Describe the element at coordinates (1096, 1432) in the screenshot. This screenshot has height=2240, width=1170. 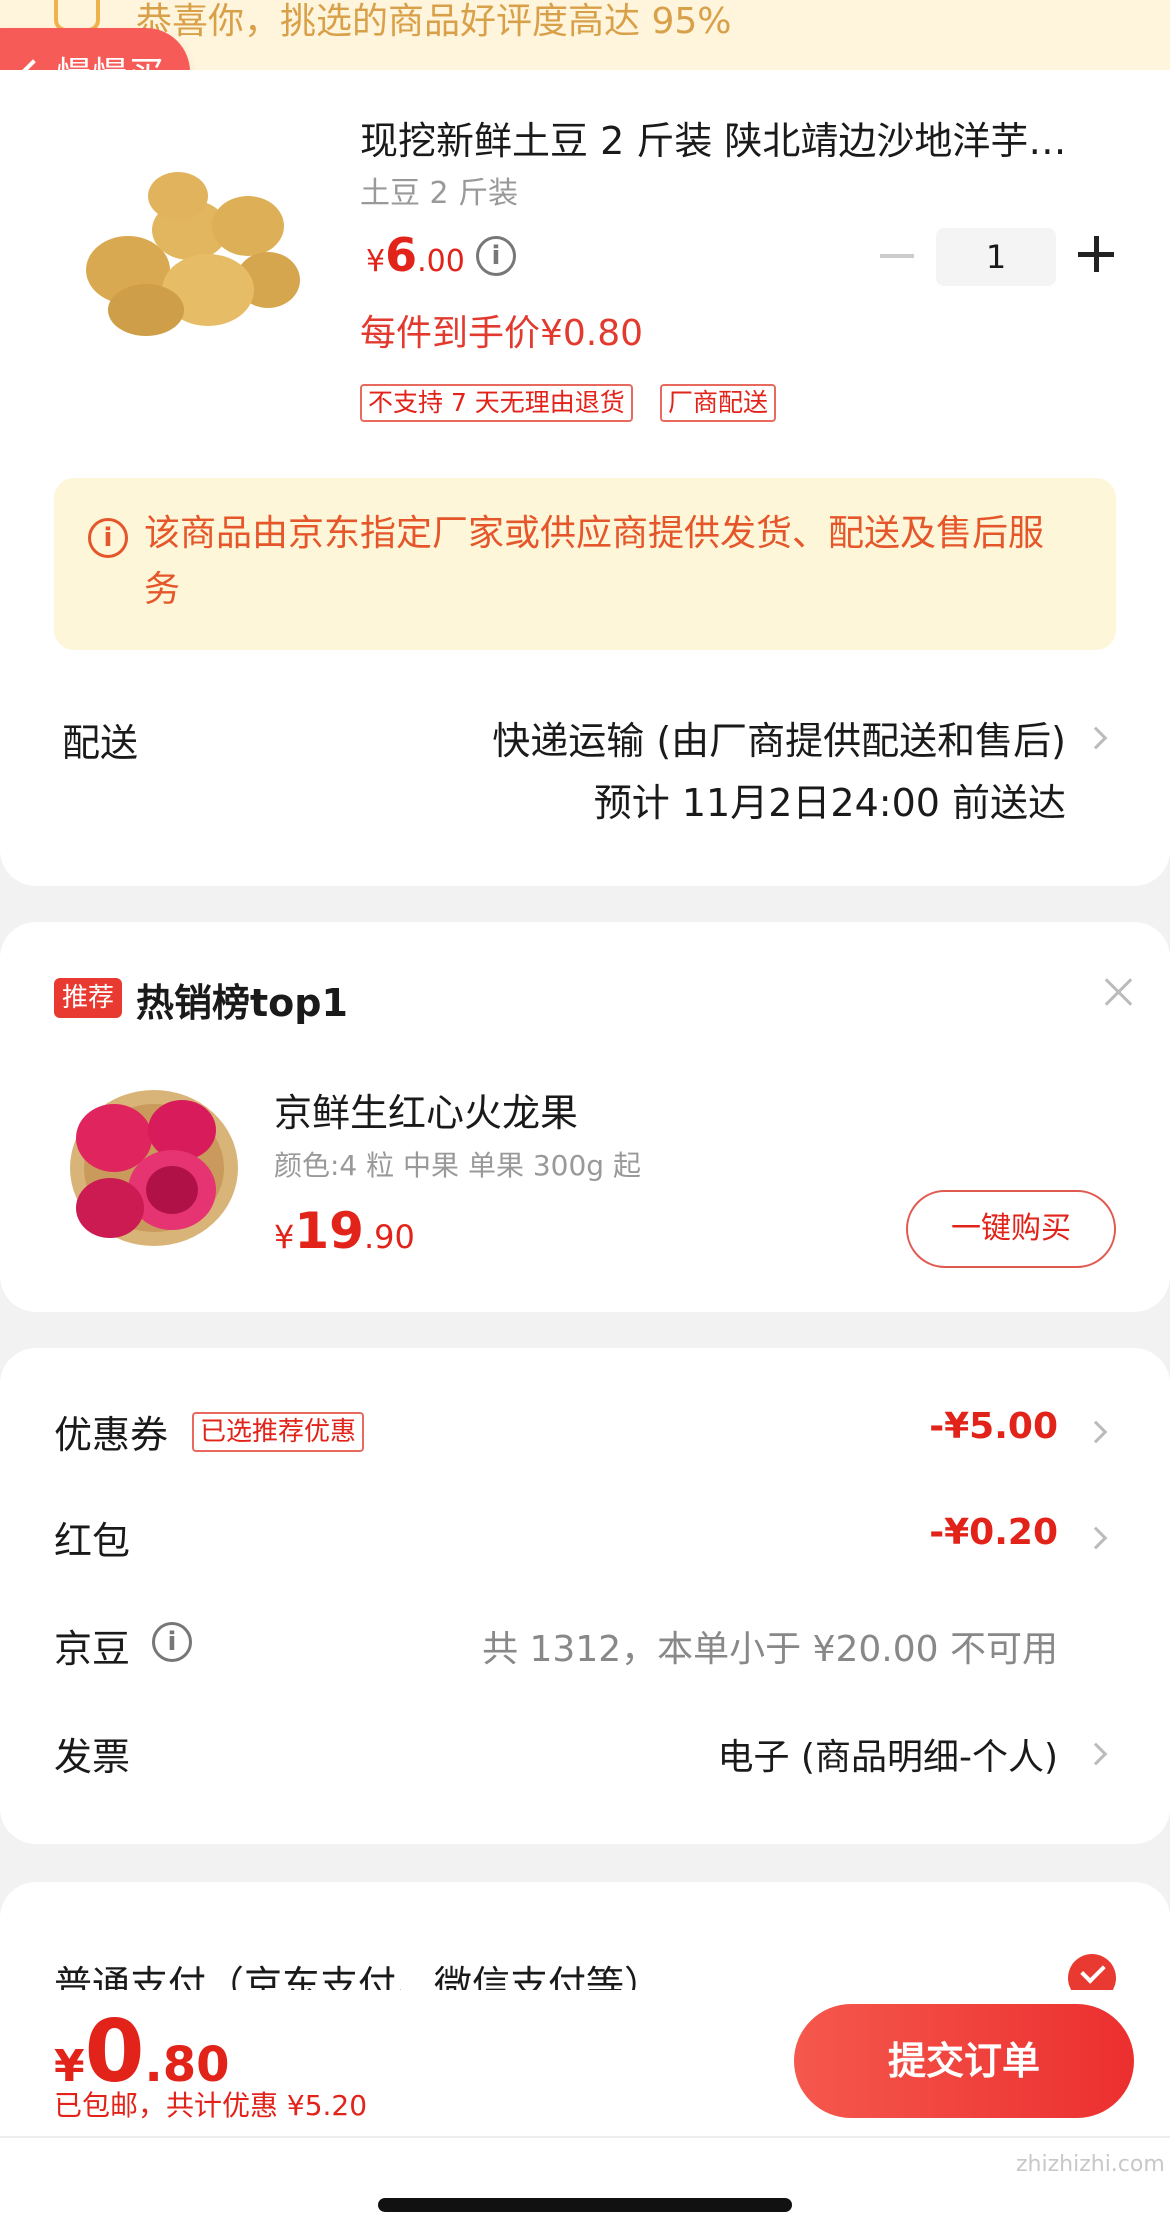
I see `coupon-chevron-icon` at that location.